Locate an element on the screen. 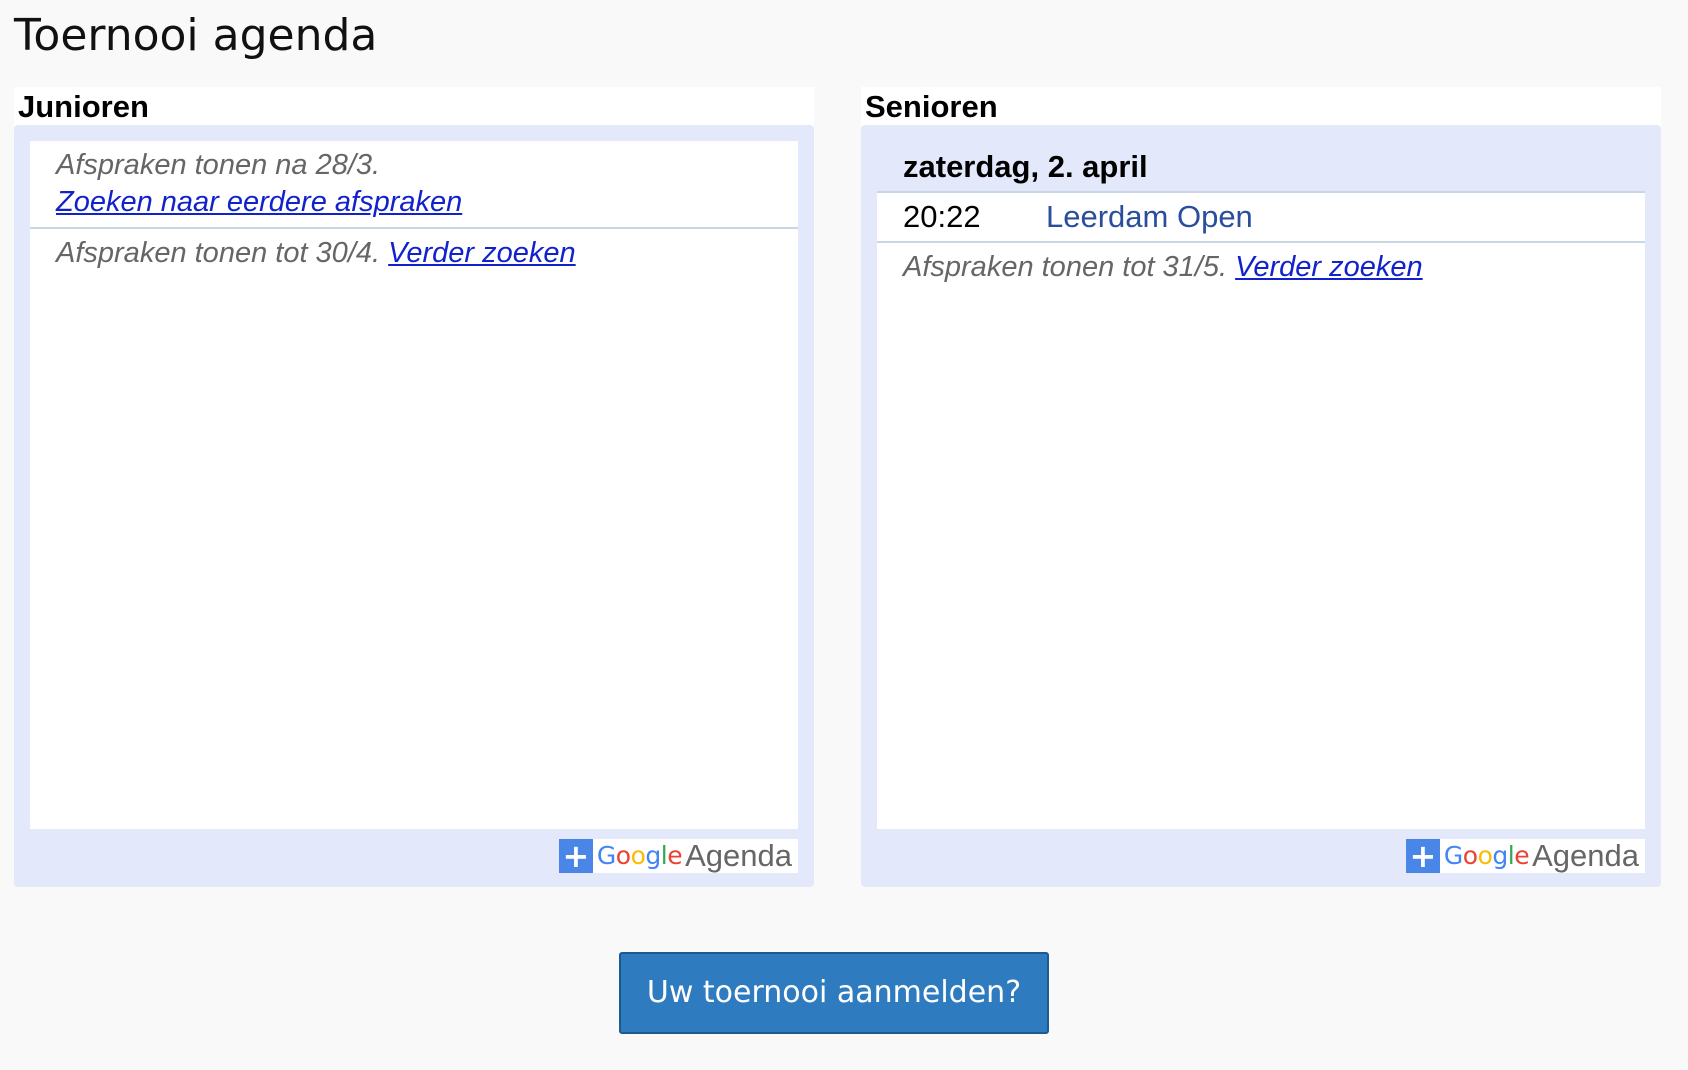  juniors-earlier-link: Zoeken naar eerdere afspraken is located at coordinates (259, 202).